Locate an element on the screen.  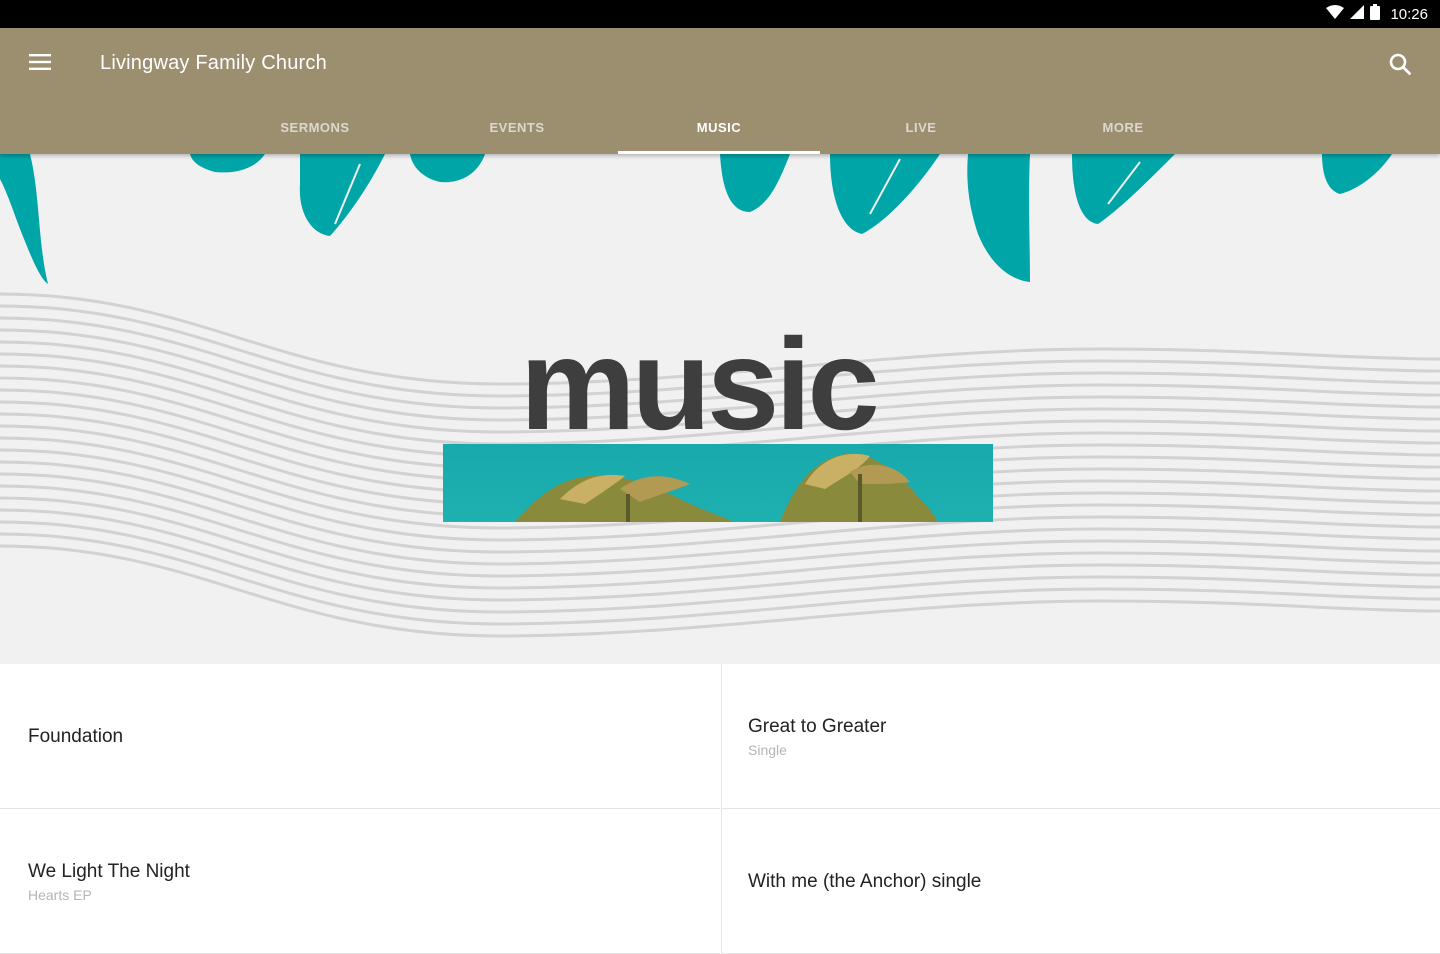
music-item-we-light-the-night: We Light The Night Hearts EP is located at coordinates (360, 881).